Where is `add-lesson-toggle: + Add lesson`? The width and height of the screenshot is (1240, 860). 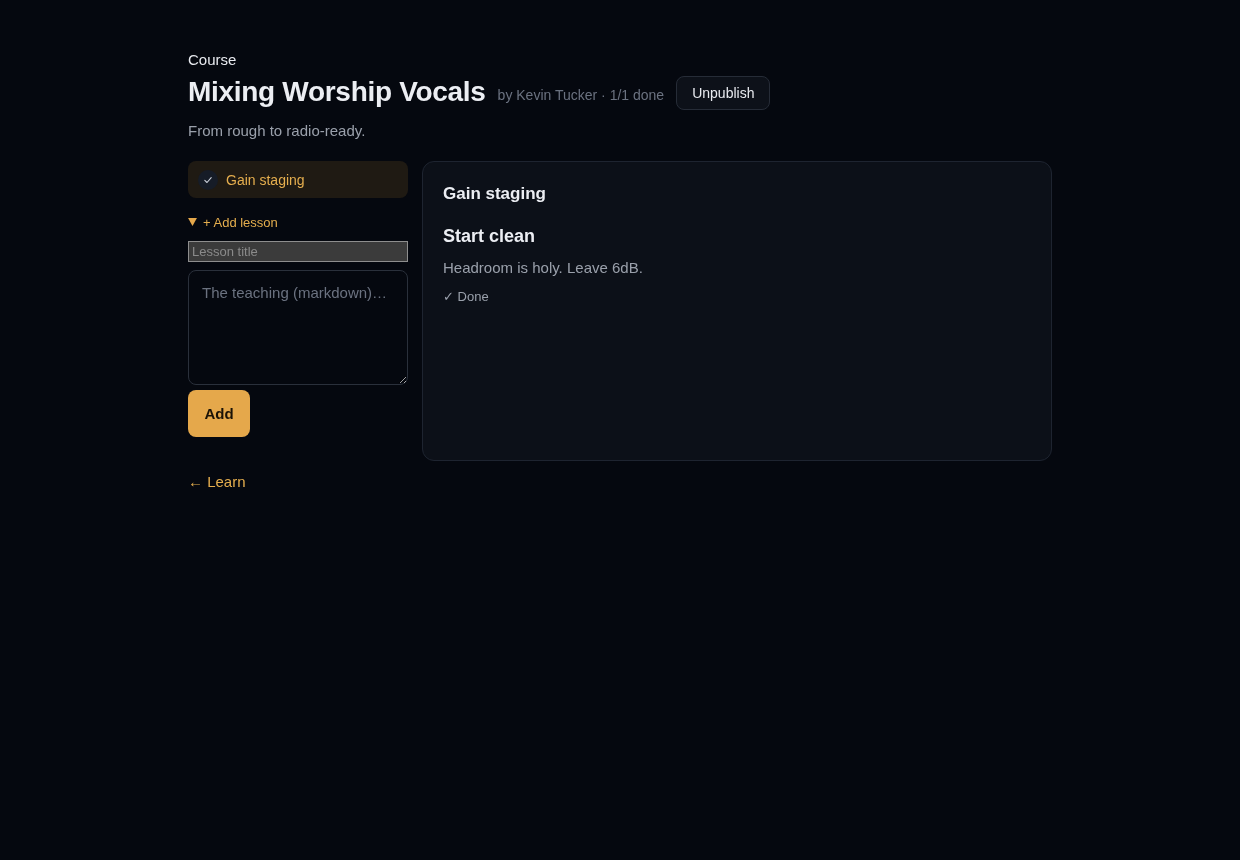 add-lesson-toggle: + Add lesson is located at coordinates (233, 222).